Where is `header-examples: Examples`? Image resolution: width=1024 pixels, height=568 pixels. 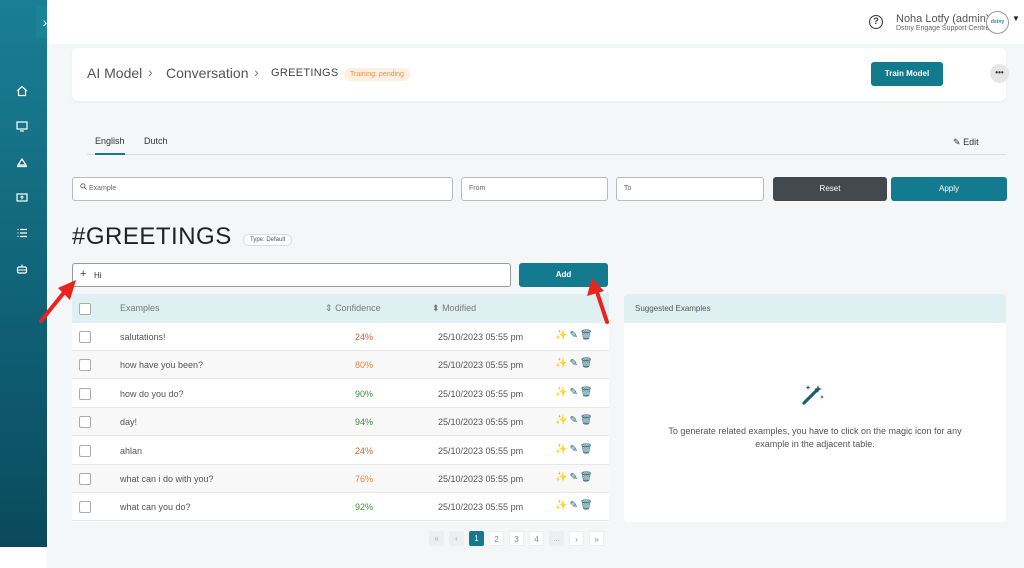 header-examples: Examples is located at coordinates (140, 308).